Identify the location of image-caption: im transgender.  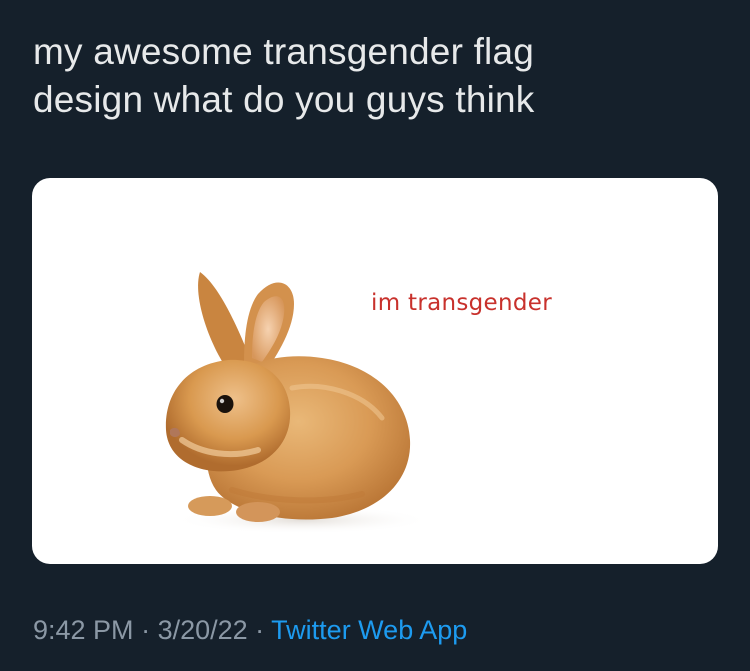
(461, 303).